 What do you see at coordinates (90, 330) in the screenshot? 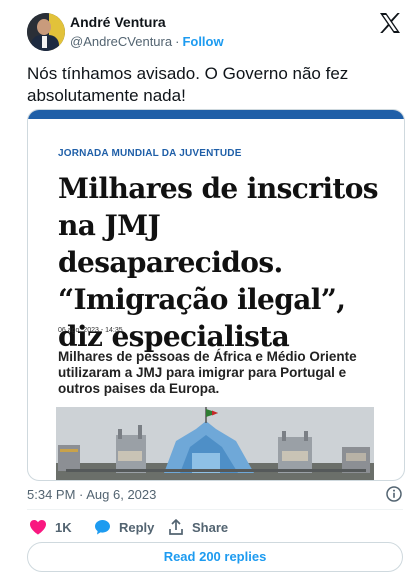
I see `article-date: 06 ago, 2023 - 14:35` at bounding box center [90, 330].